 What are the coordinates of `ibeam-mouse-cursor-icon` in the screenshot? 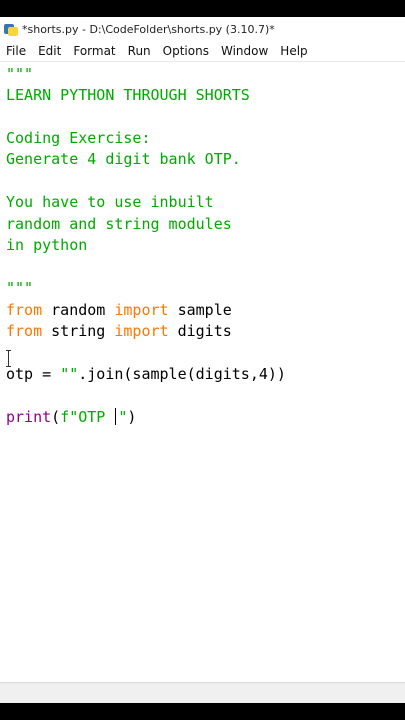 It's located at (9, 359).